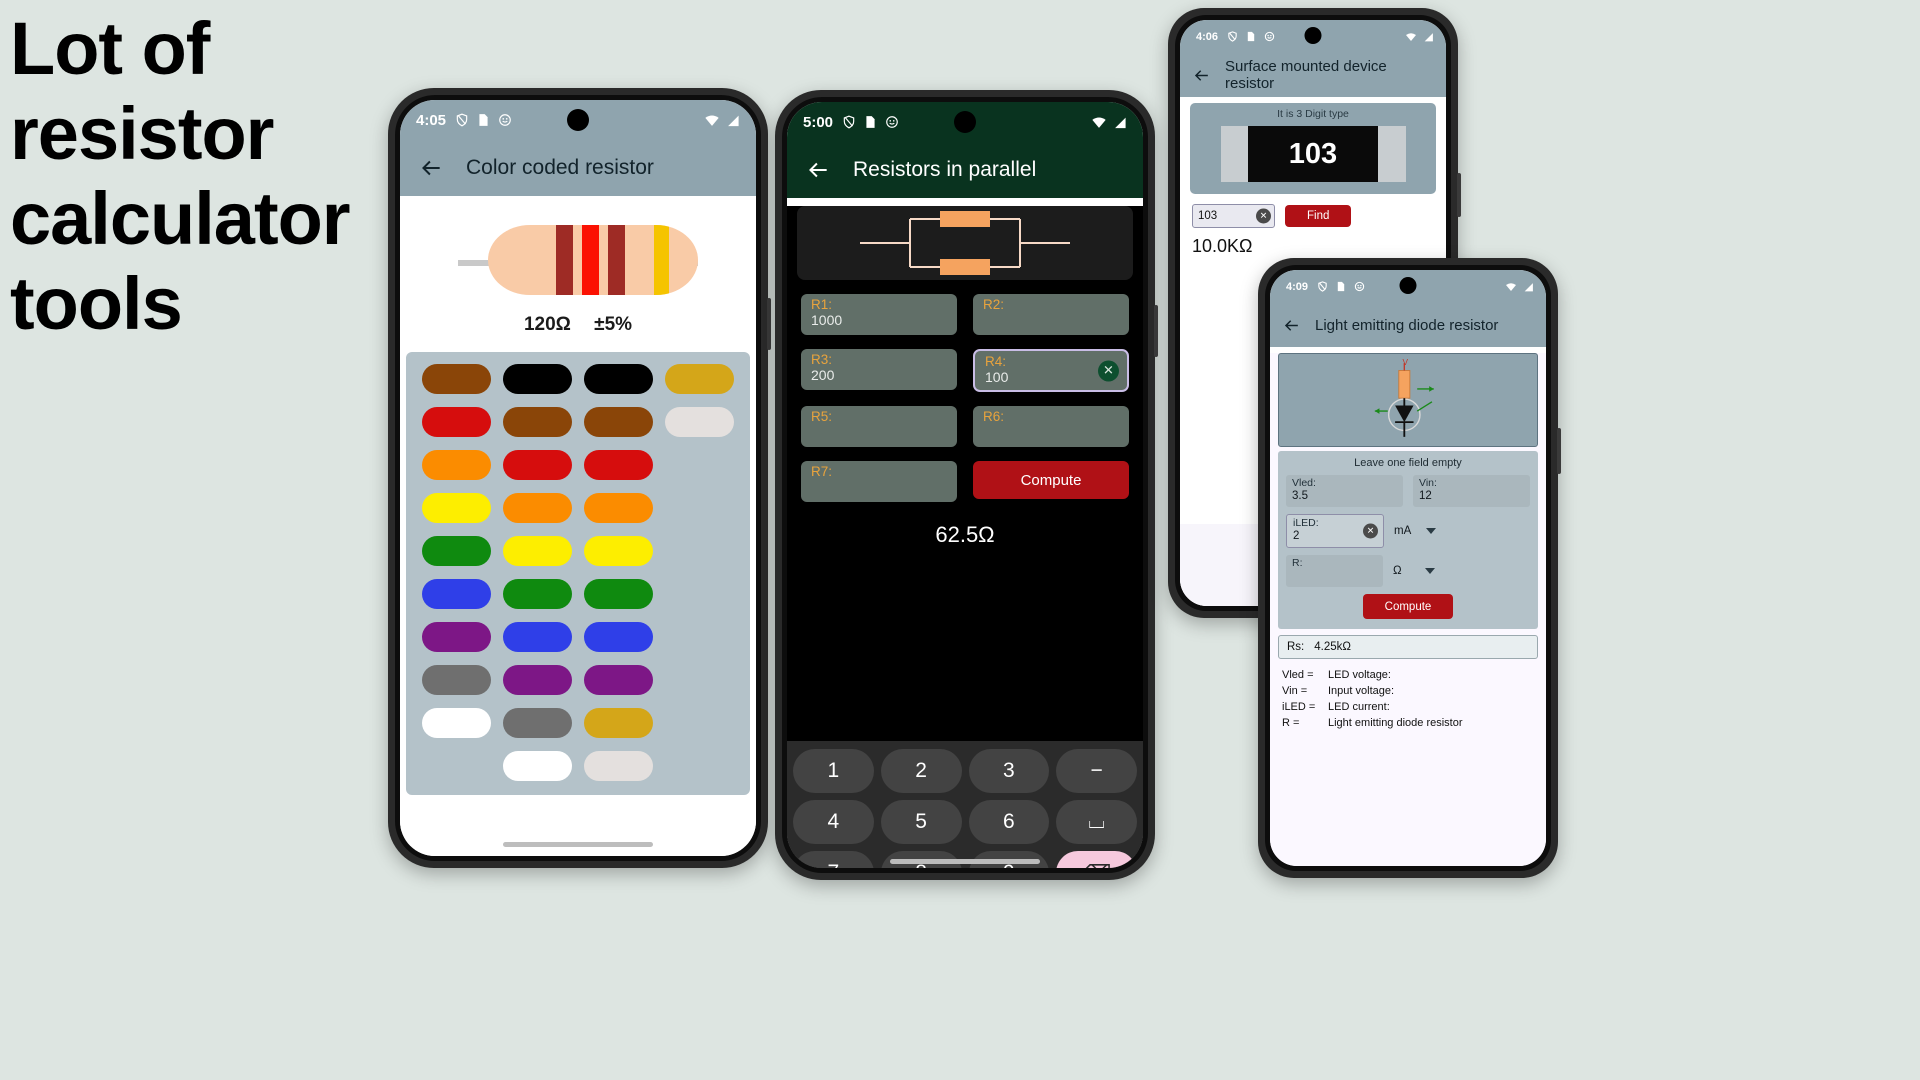 The image size is (1920, 1080). Describe the element at coordinates (921, 822) in the screenshot. I see `keypad-key-5: 5` at that location.